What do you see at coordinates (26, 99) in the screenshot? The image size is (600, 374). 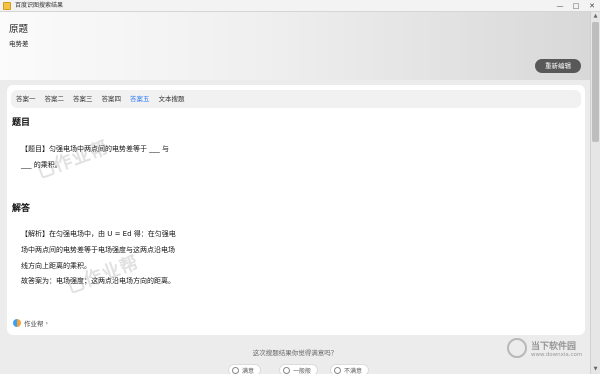 I see `tab-answer-1: 答案一` at bounding box center [26, 99].